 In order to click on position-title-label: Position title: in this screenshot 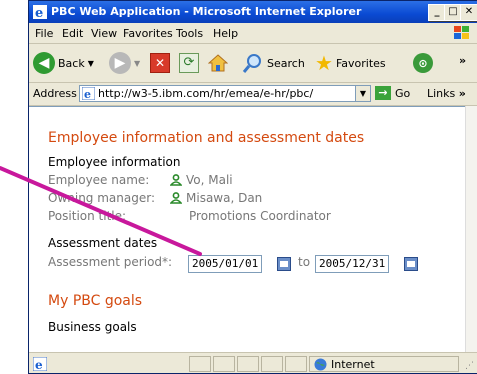, I will do `click(87, 216)`.